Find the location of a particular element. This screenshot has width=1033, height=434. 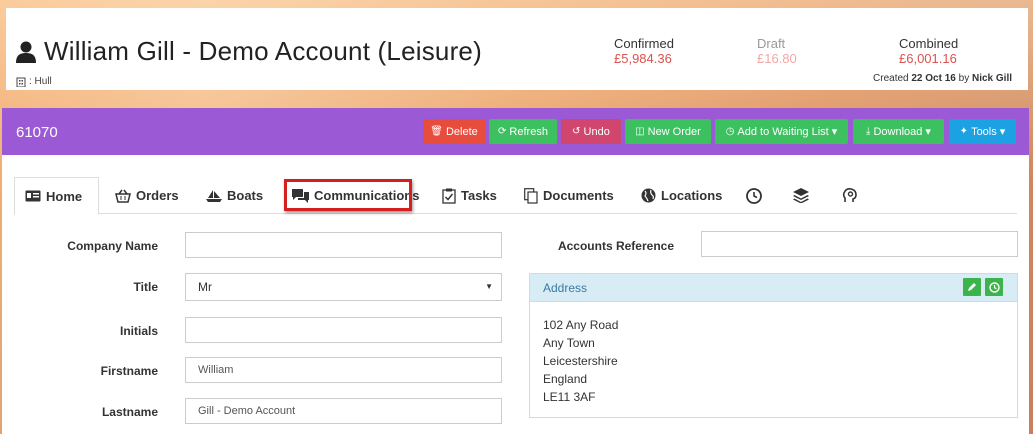

undo-label: Undo is located at coordinates (596, 131).